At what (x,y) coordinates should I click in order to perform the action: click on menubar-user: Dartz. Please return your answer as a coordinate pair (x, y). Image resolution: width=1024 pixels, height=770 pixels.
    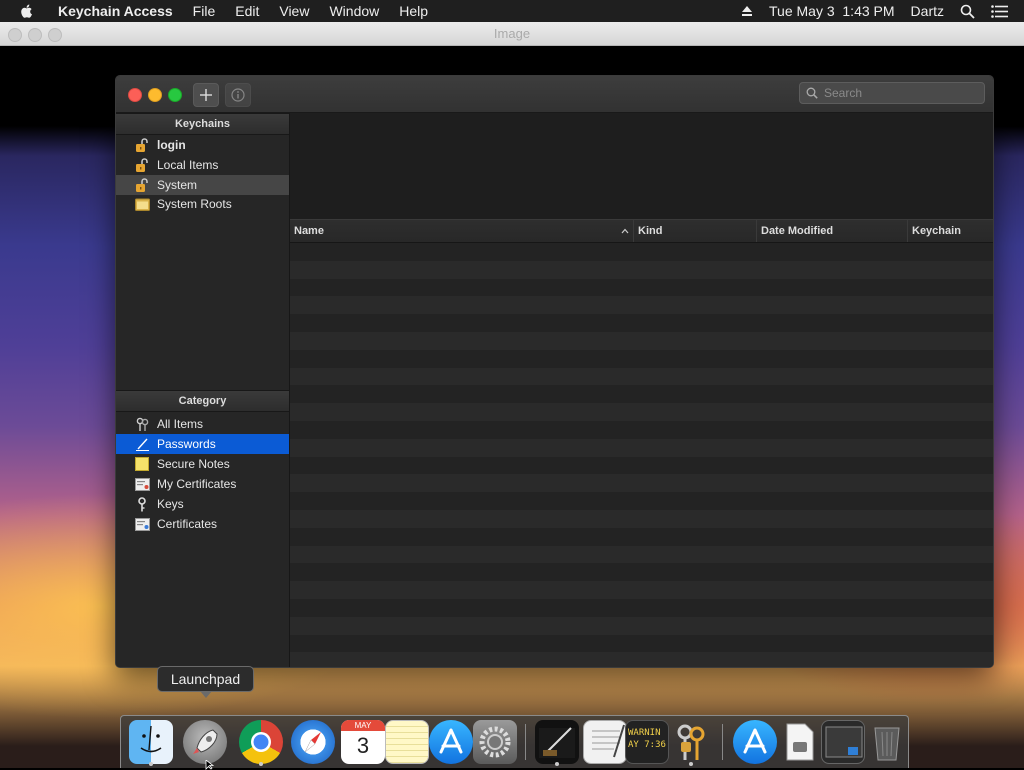
    Looking at the image, I should click on (927, 11).